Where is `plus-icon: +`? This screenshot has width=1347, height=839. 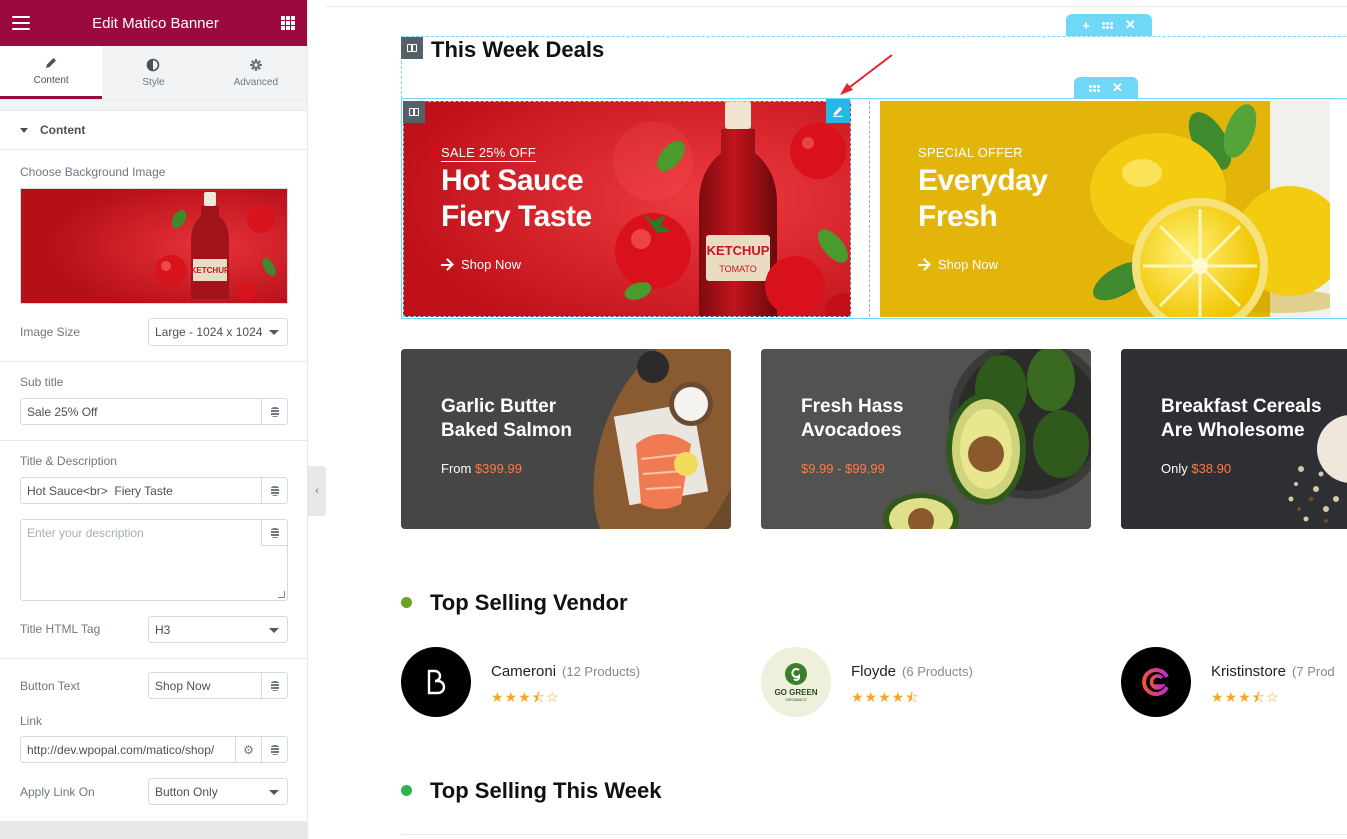 plus-icon: + is located at coordinates (1086, 25).